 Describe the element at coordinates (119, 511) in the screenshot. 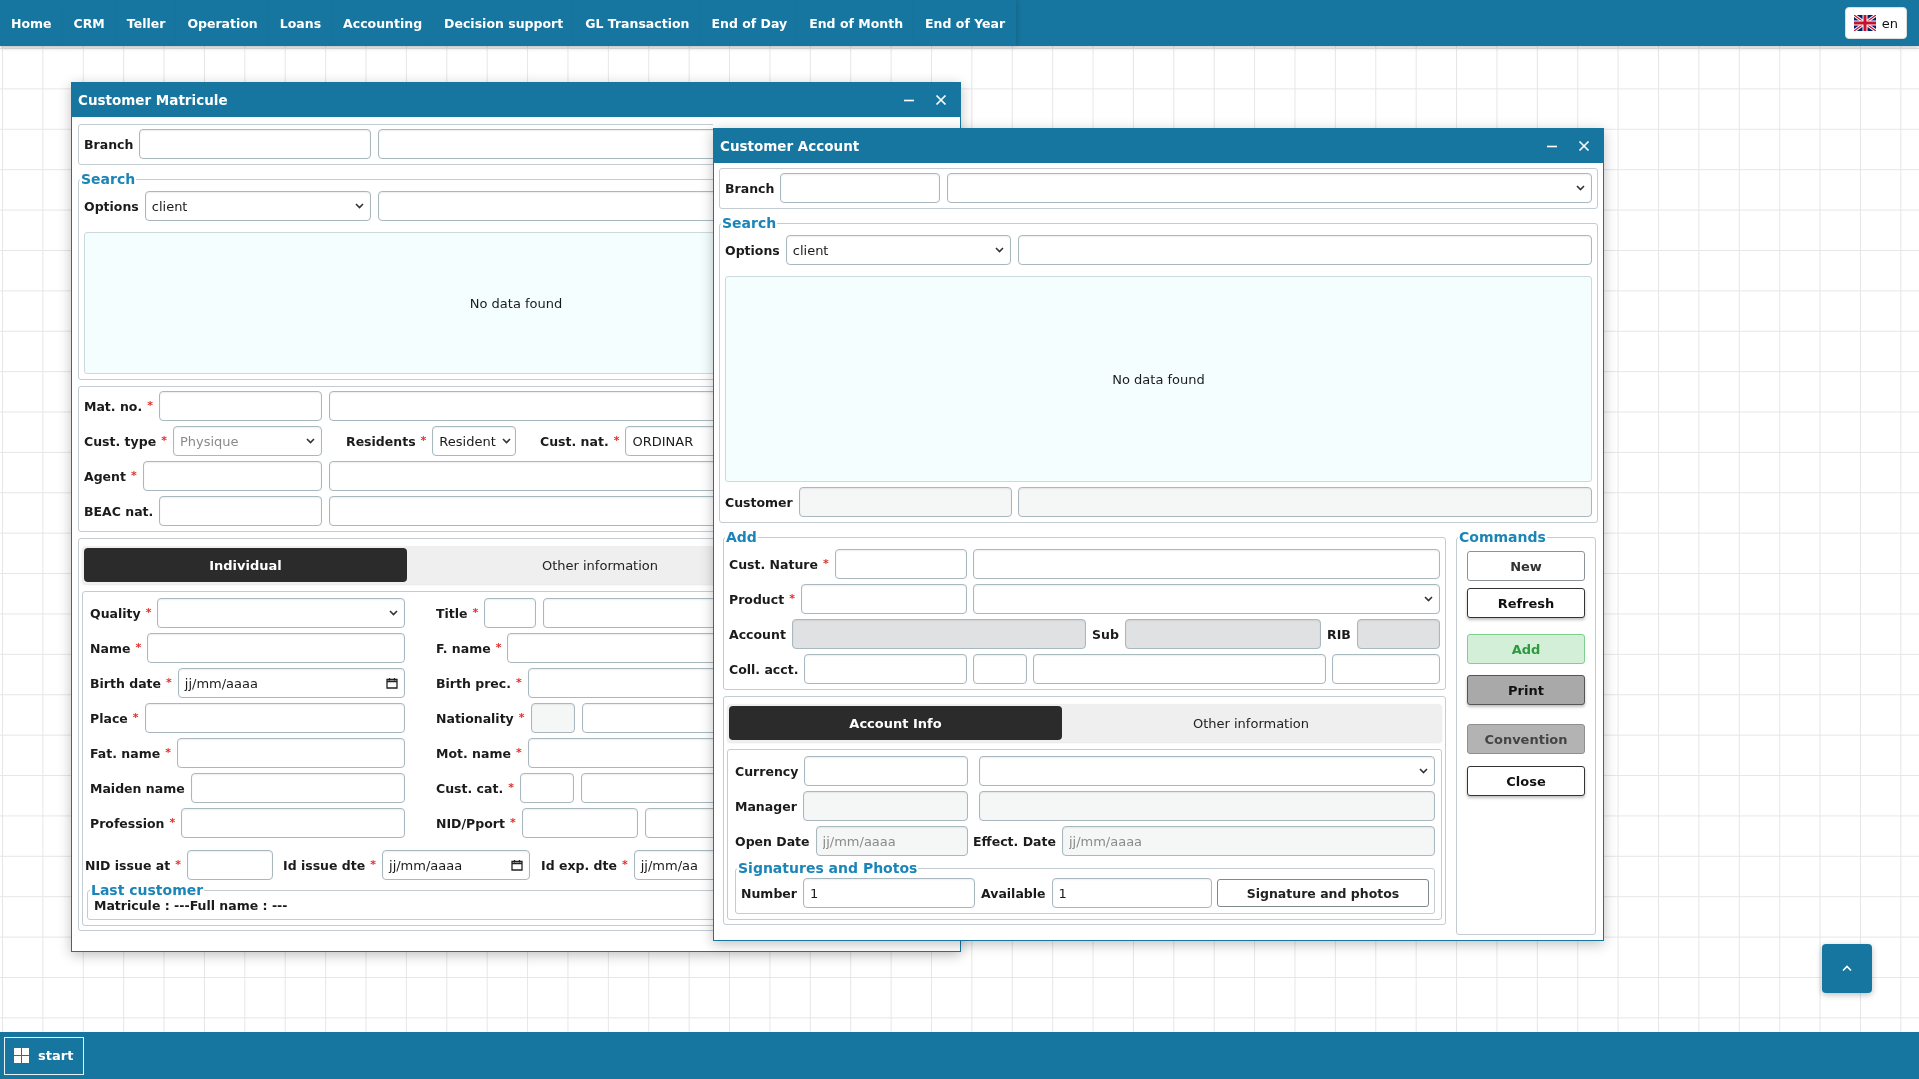

I see `field-label: BEAC nat.` at that location.